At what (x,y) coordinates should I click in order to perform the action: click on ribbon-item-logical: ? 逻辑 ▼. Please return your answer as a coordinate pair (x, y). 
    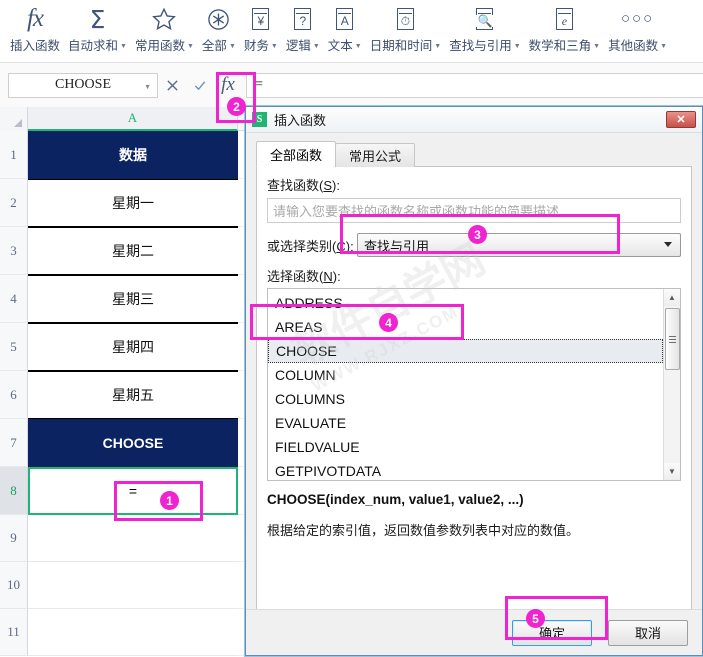
    Looking at the image, I should click on (303, 27).